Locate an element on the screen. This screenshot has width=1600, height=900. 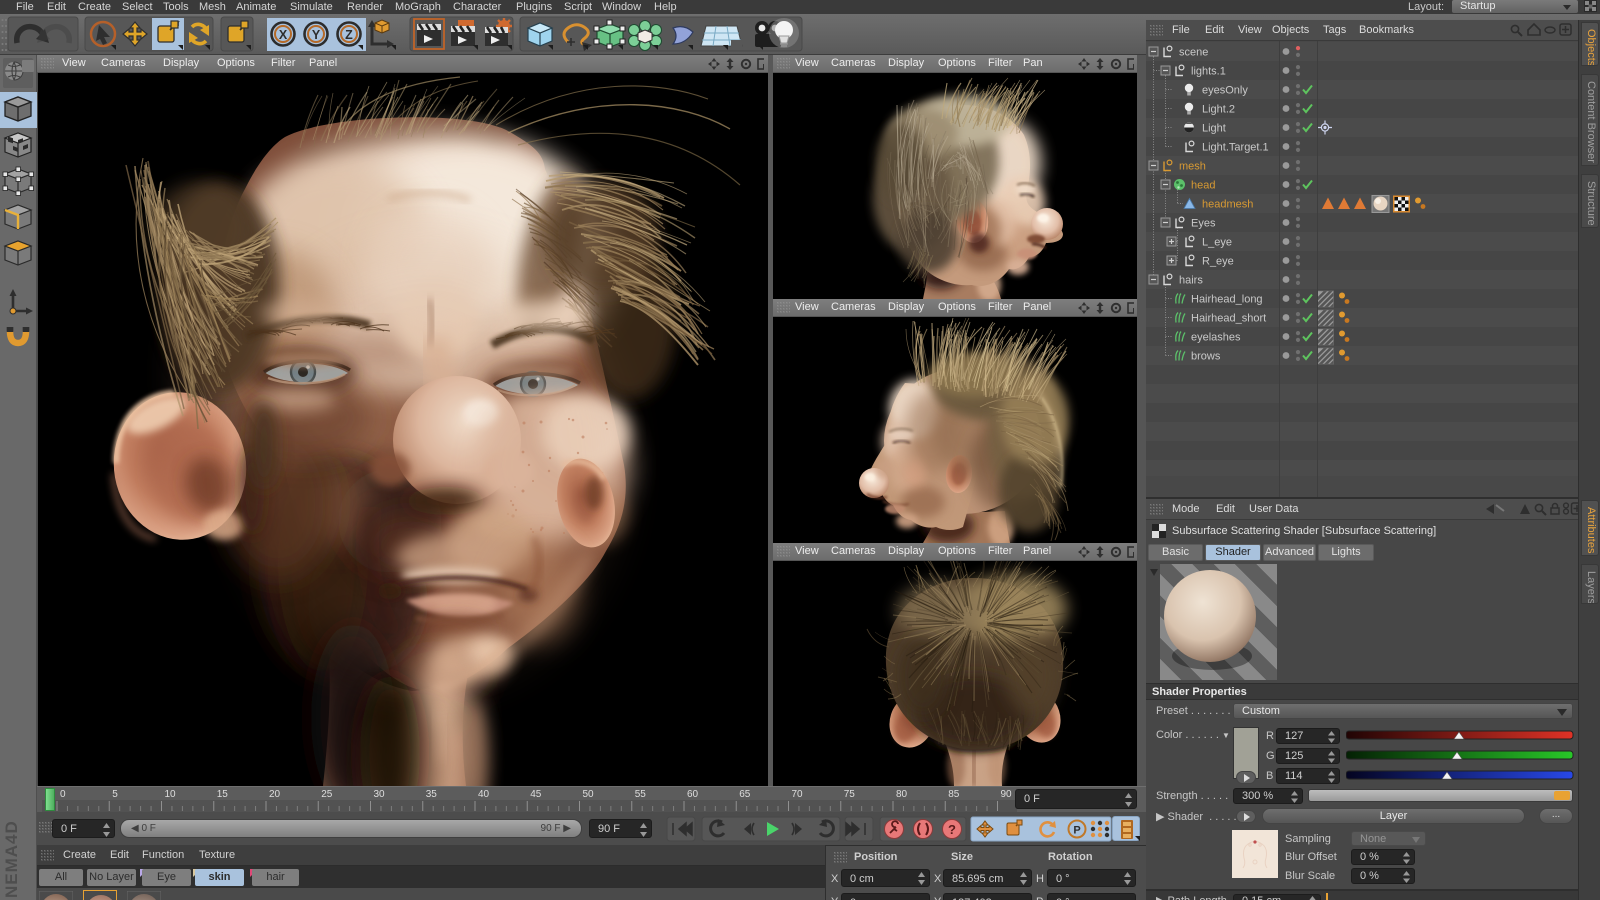
svg-text: 55 is located at coordinates (641, 794).